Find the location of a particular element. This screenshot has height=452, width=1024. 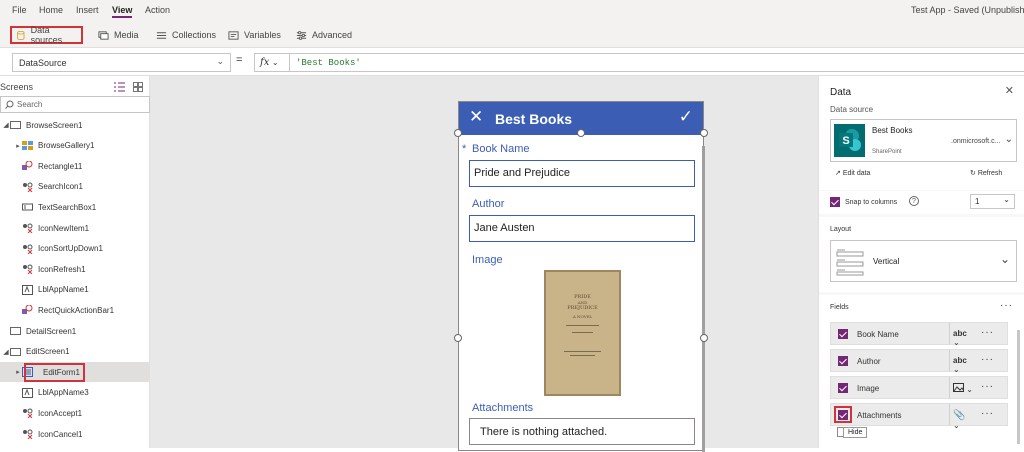

close-panel-icon: ✕ is located at coordinates (1009, 90).